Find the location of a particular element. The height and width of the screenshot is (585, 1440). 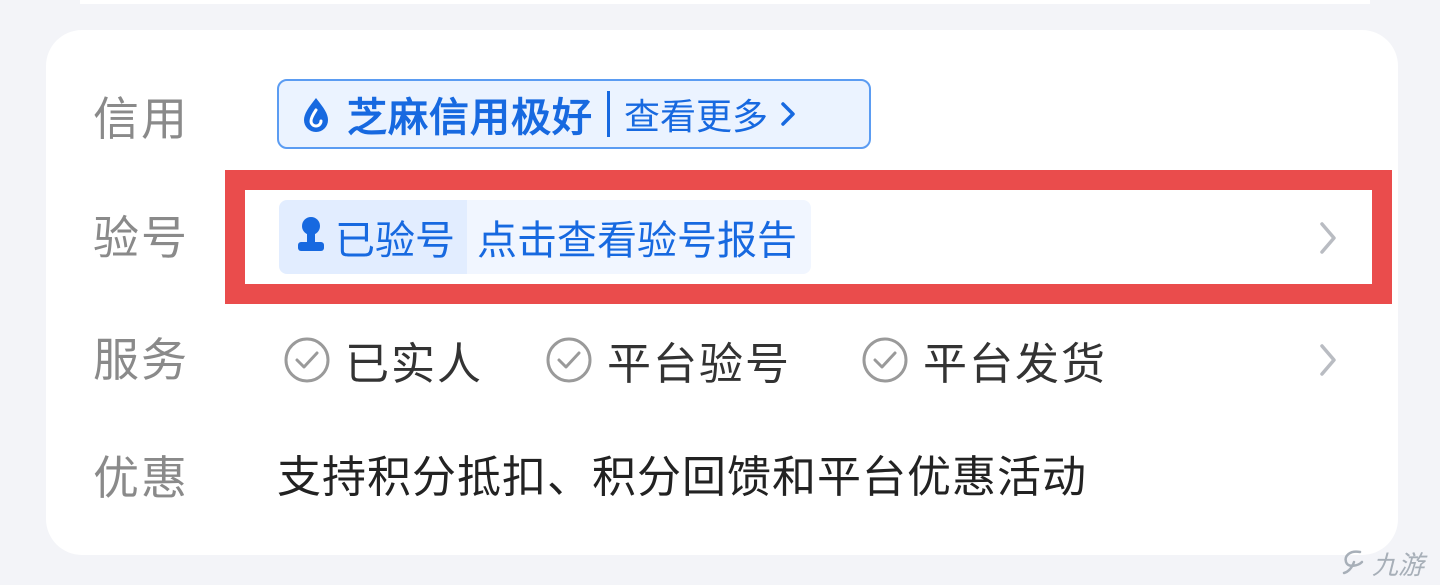

watermark: 九游 is located at coordinates (1382, 563).